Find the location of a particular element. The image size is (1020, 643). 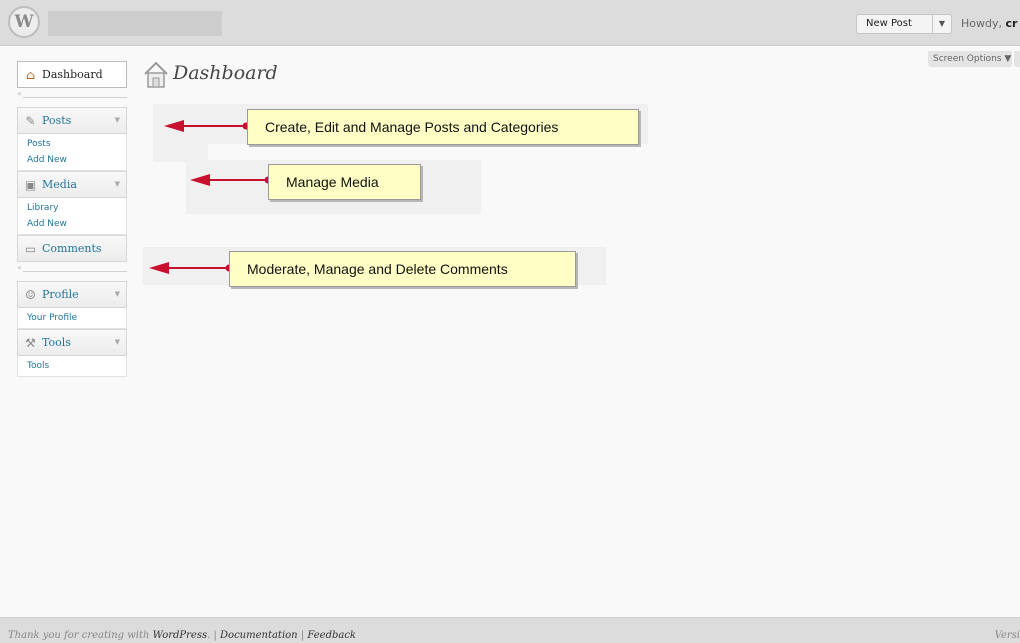

feedback-link: Feedback is located at coordinates (331, 635).